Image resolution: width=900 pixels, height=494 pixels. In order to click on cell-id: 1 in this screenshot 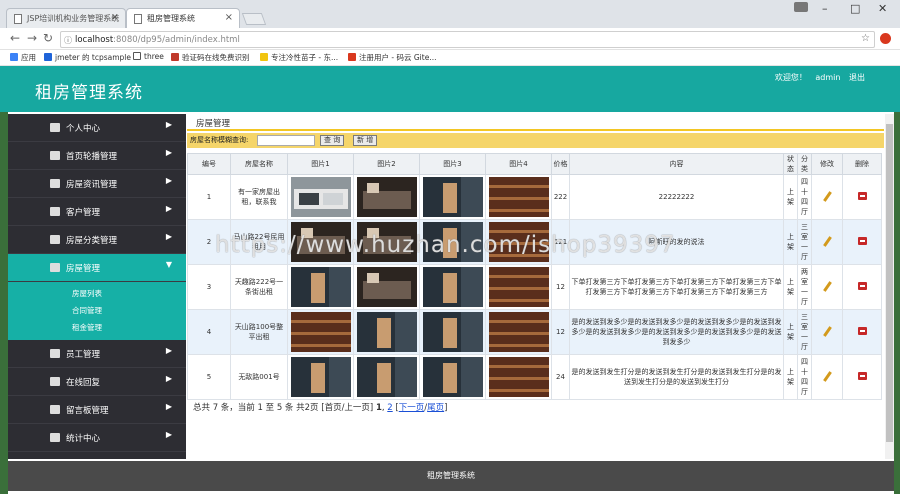, I will do `click(209, 197)`.